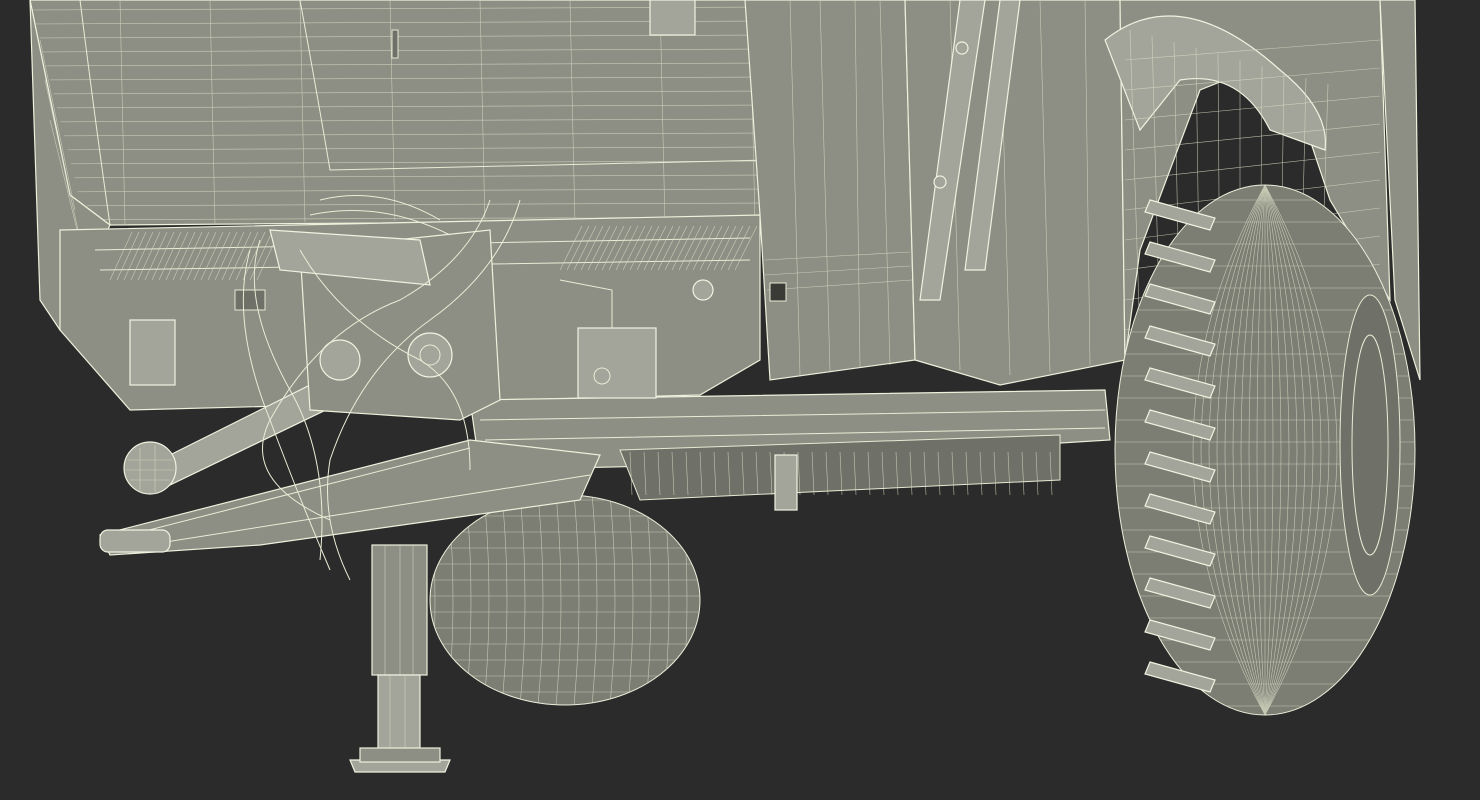 The width and height of the screenshot is (1480, 800). Describe the element at coordinates (565, 600) in the screenshot. I see `left-tyre` at that location.